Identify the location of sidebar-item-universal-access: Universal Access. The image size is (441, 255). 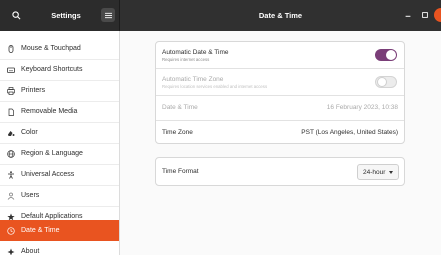
(59, 174).